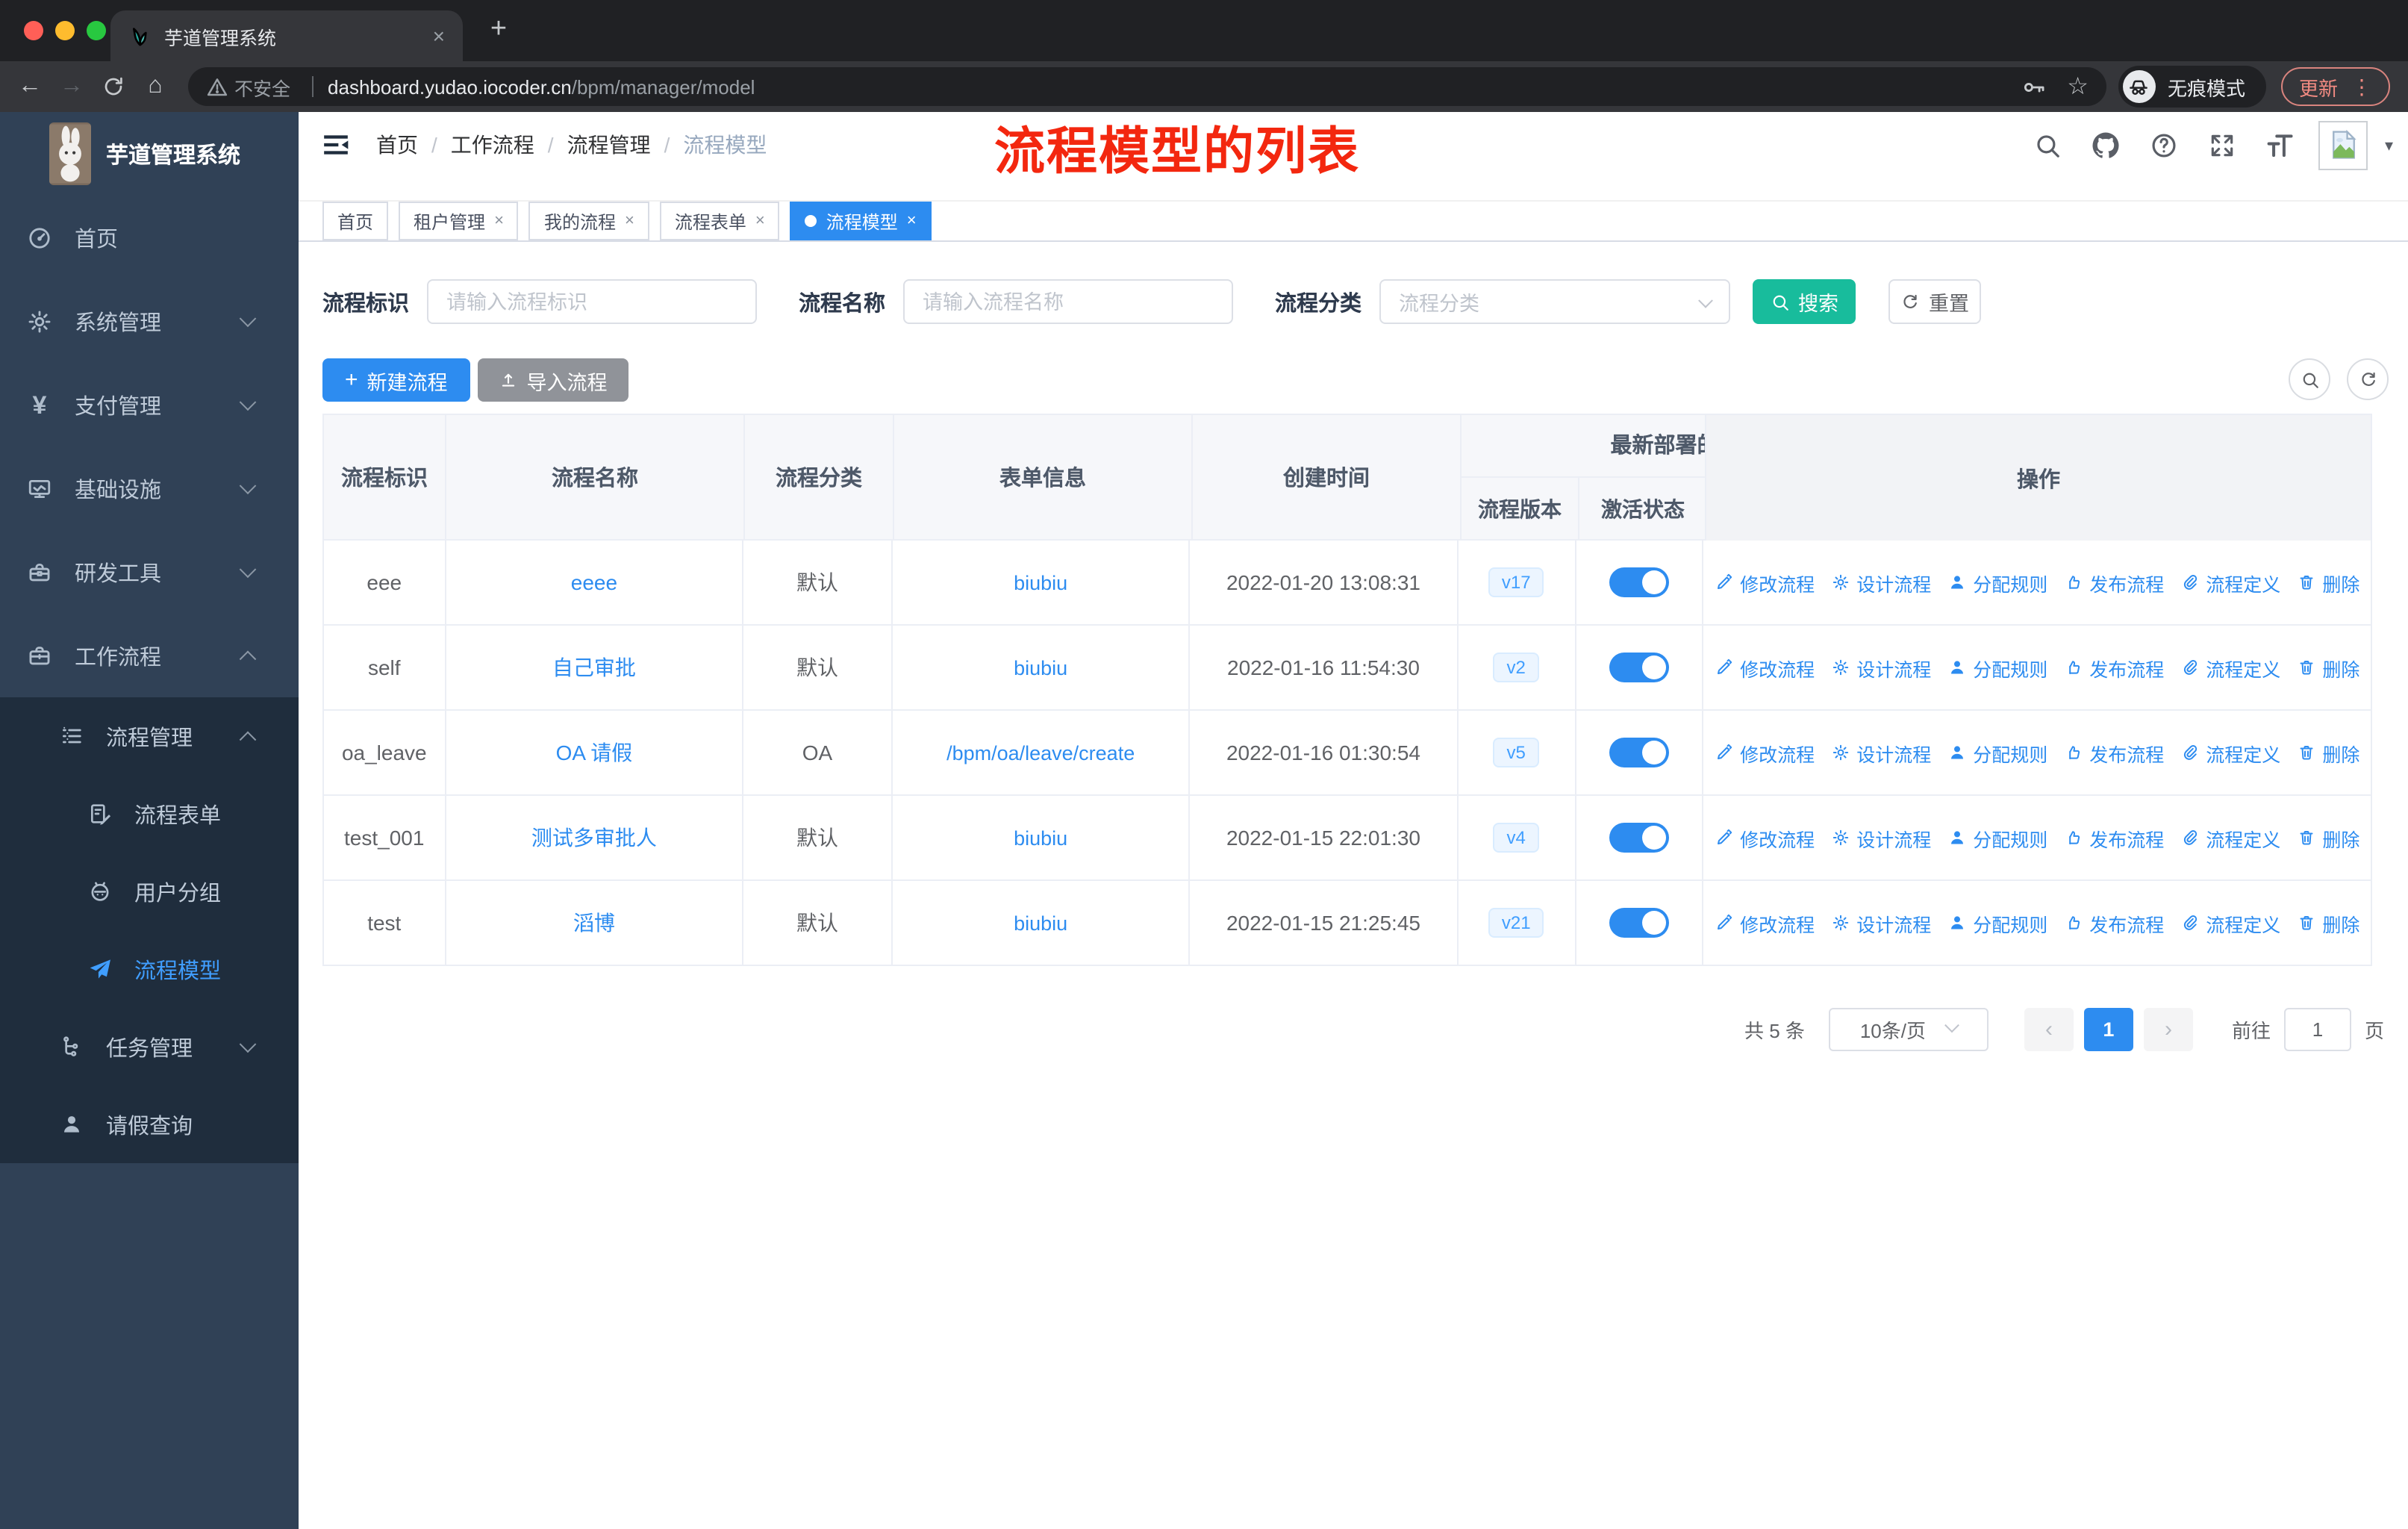 The width and height of the screenshot is (2408, 1529). I want to click on sidebar-item-process-model: 流程模型, so click(149, 969).